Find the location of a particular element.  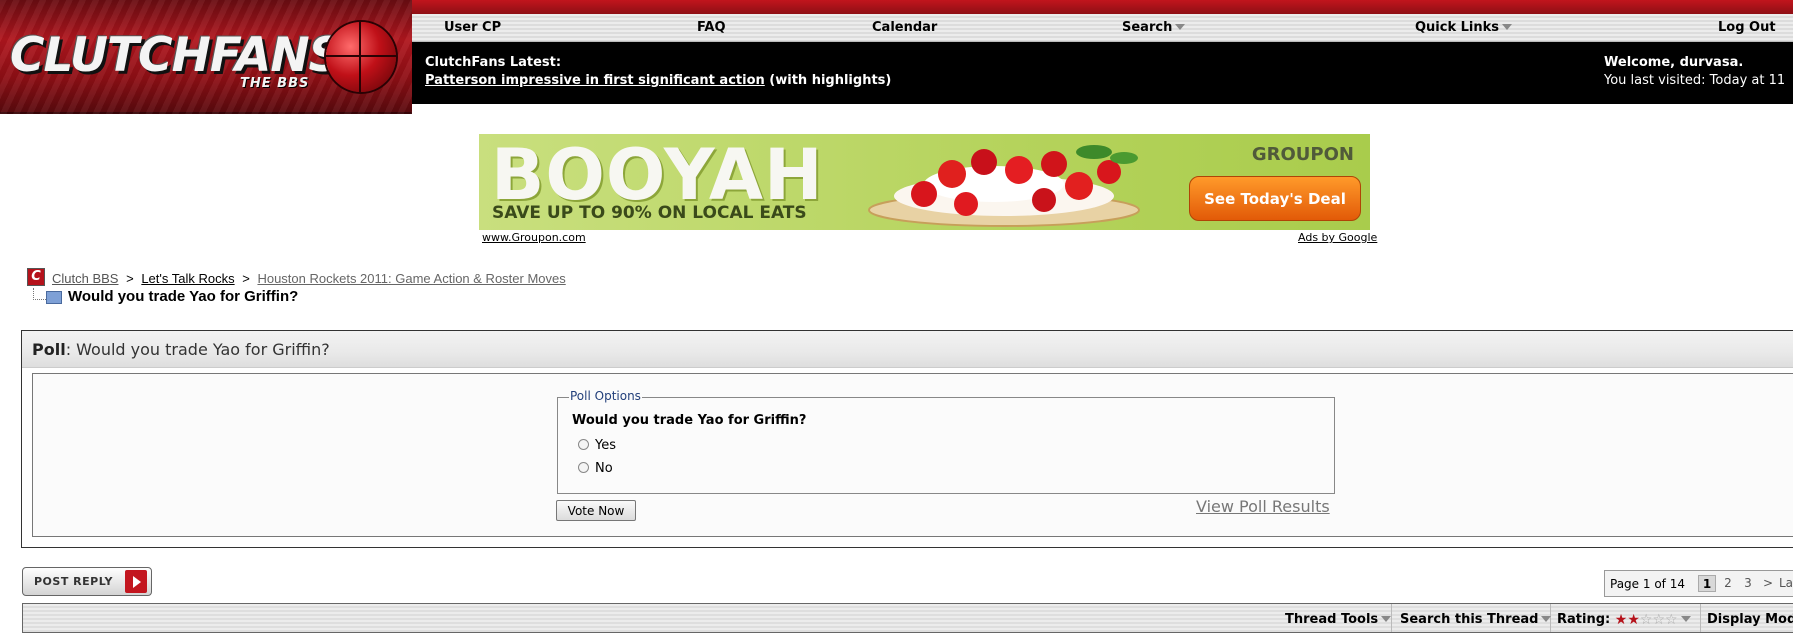

last-page-link: Last is located at coordinates (1786, 583).